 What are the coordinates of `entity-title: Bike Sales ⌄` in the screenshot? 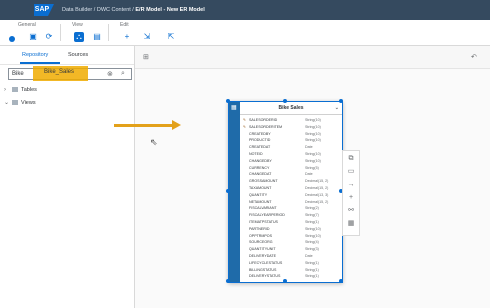 It's located at (291, 108).